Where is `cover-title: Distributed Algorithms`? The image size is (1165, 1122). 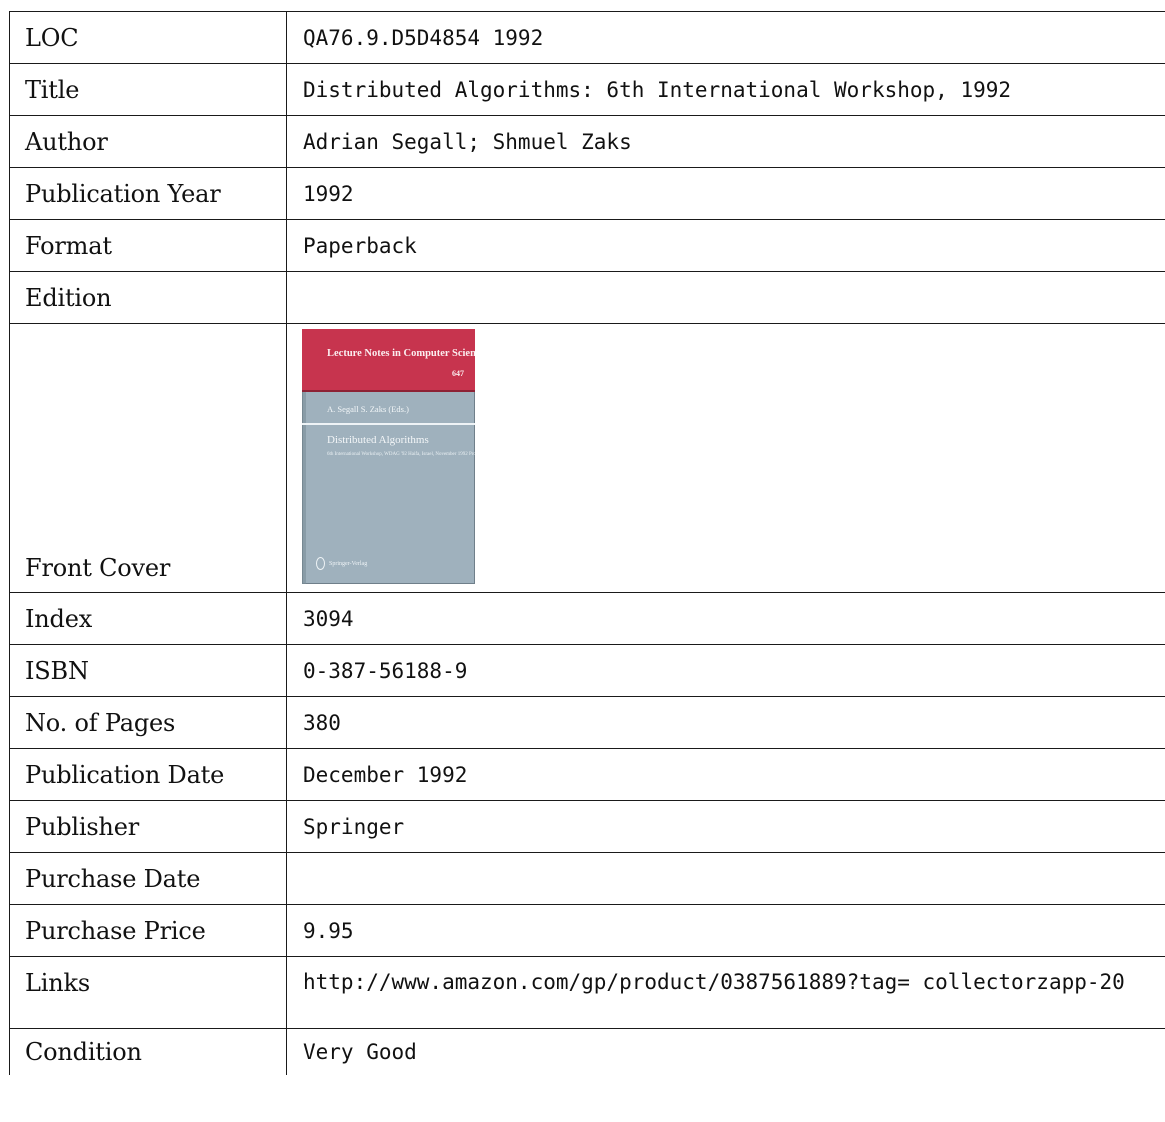 cover-title: Distributed Algorithms is located at coordinates (378, 440).